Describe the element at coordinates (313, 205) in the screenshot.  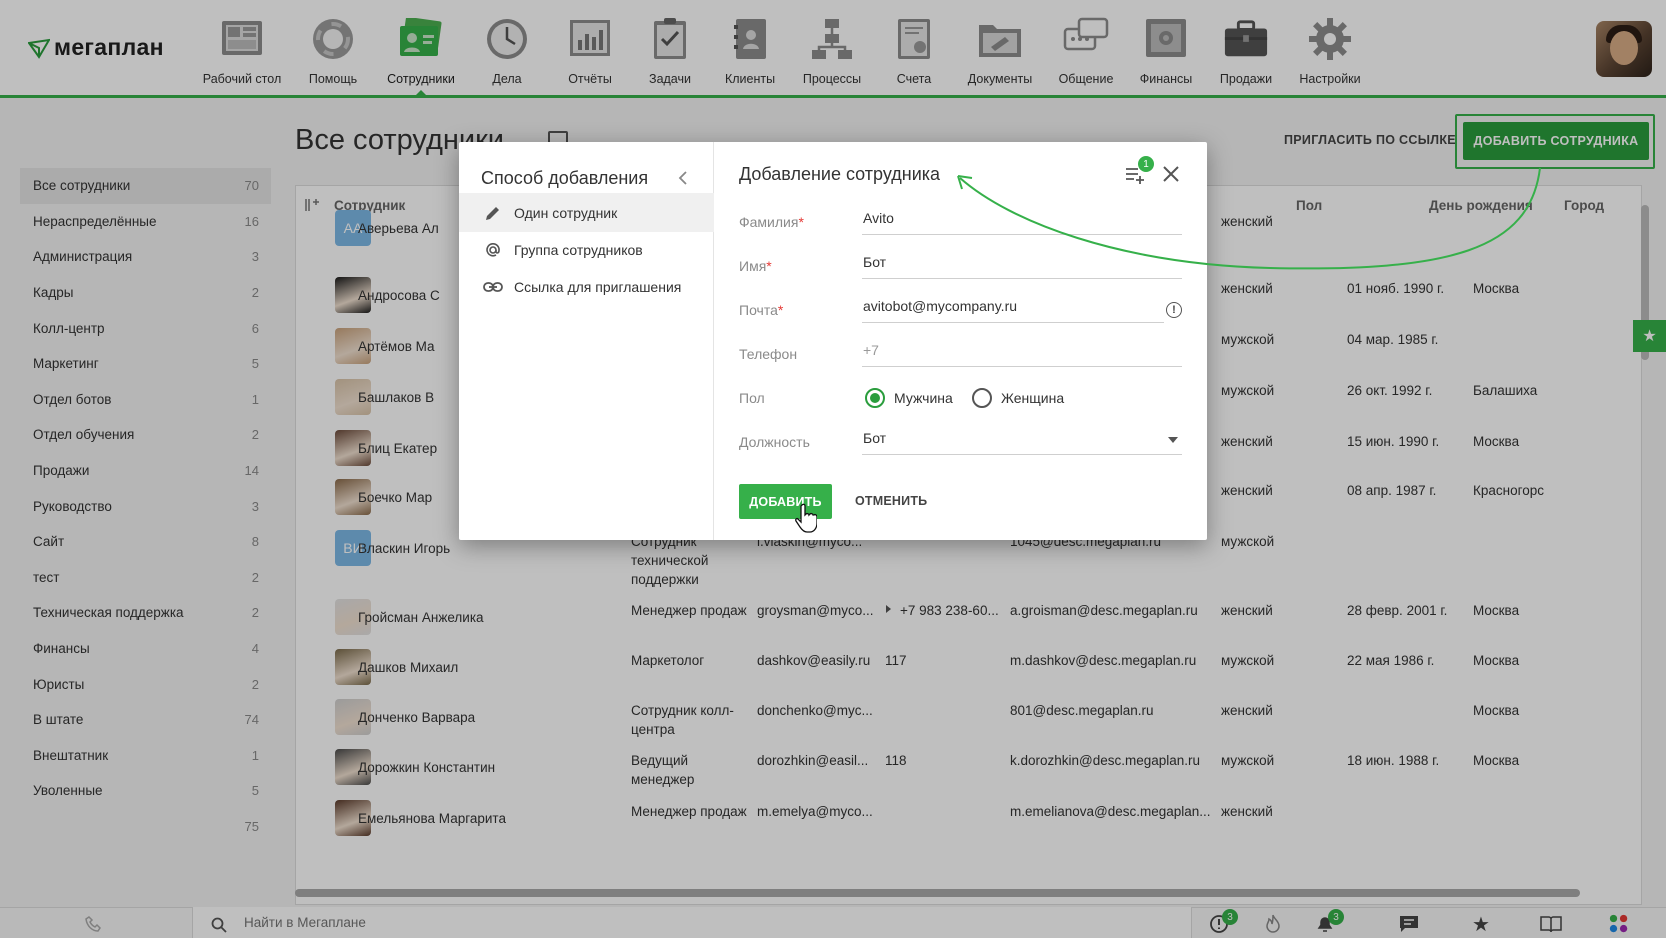
I see `column-settings-icon` at that location.